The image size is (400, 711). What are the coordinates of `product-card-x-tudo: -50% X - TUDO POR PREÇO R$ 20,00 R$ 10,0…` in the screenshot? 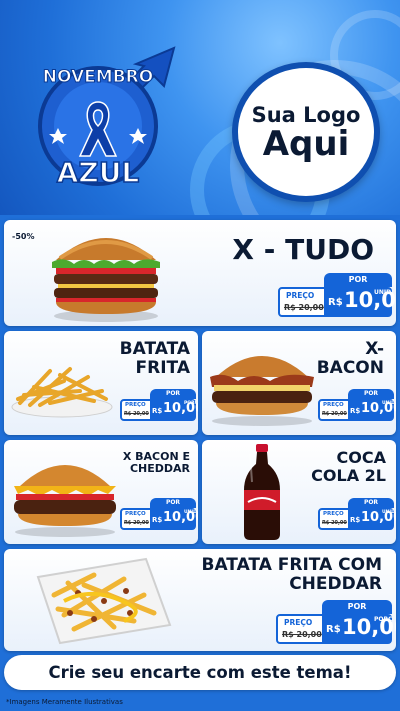 It's located at (200, 273).